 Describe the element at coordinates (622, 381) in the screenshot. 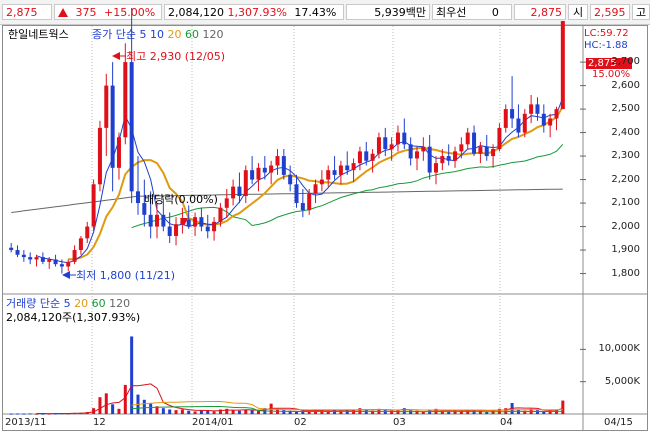

I see `volume-y-tick-label: 5,000K` at that location.